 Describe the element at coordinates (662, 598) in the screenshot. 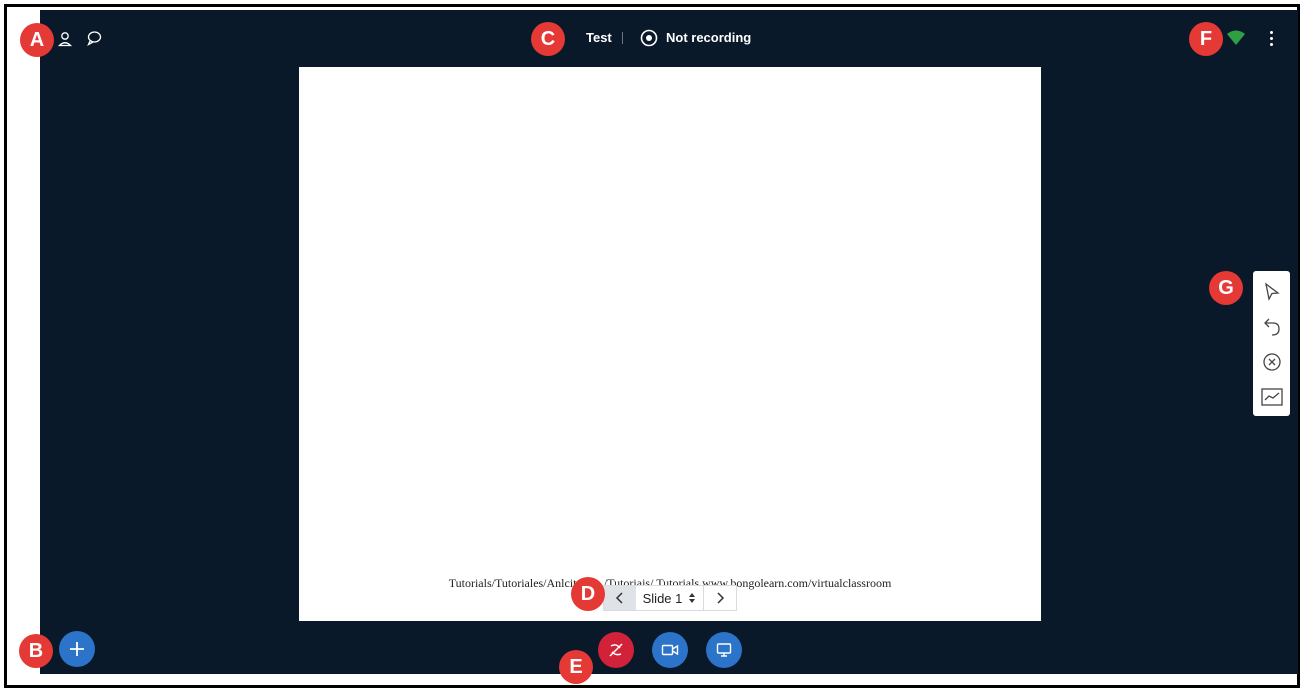

I see `slide-select-value: Slide 1` at that location.